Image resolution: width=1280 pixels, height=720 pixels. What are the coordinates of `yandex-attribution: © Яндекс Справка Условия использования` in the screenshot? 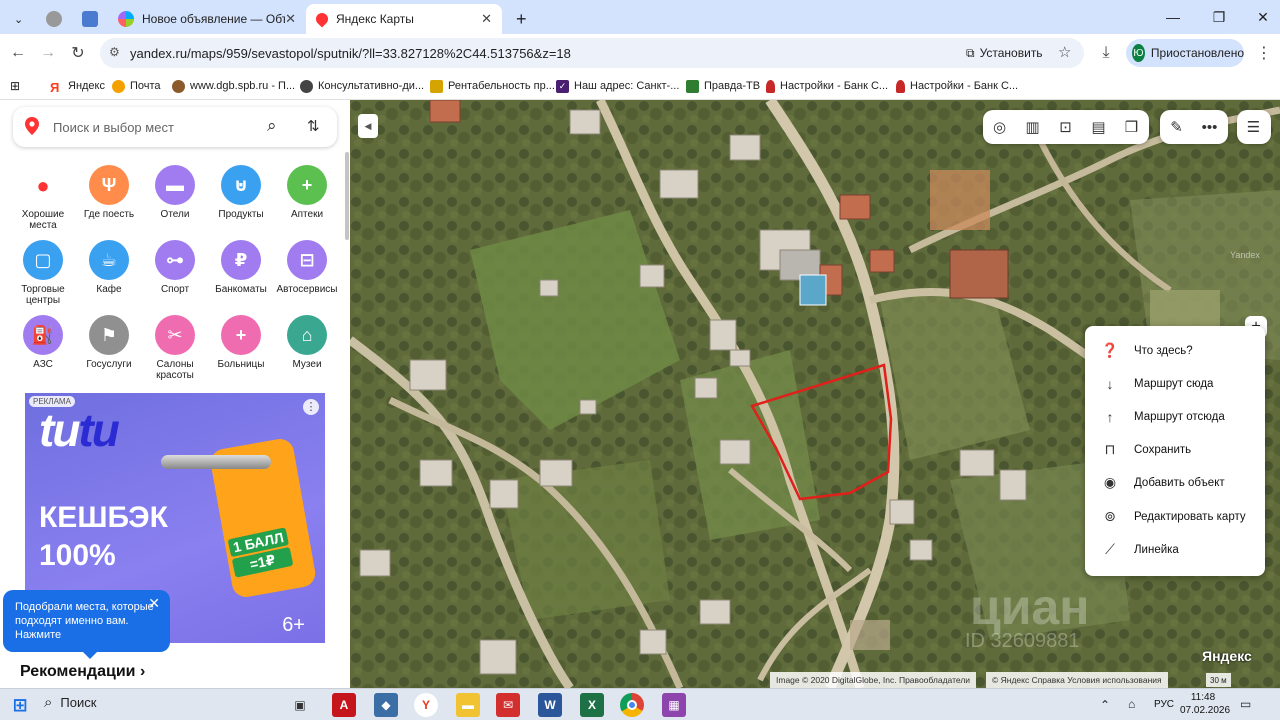 It's located at (1077, 680).